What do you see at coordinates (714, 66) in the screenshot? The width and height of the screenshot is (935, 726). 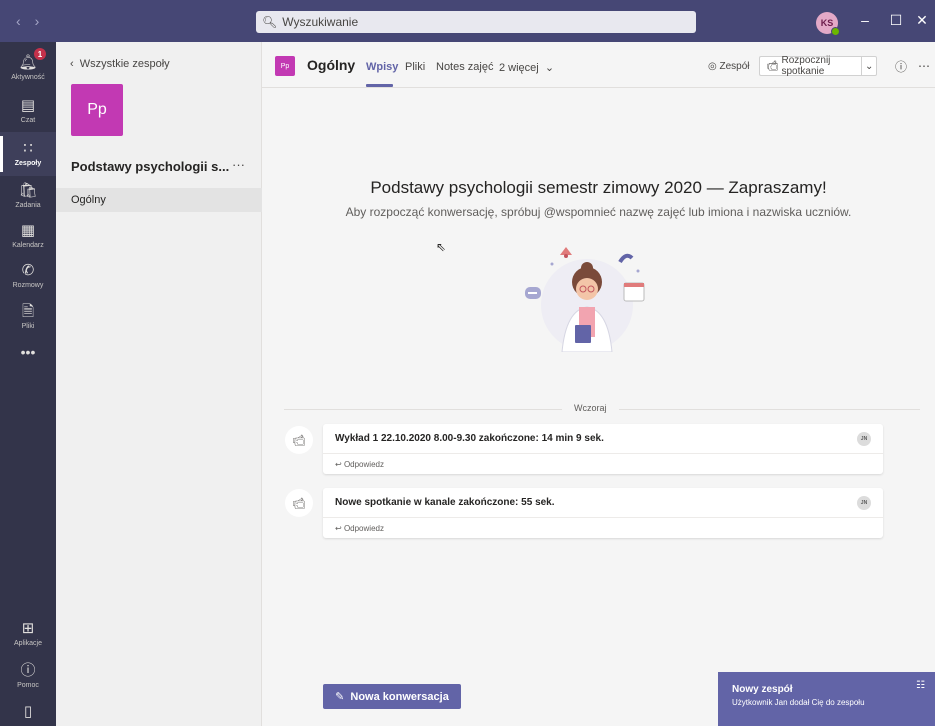 I see `eye-icon: ◎` at bounding box center [714, 66].